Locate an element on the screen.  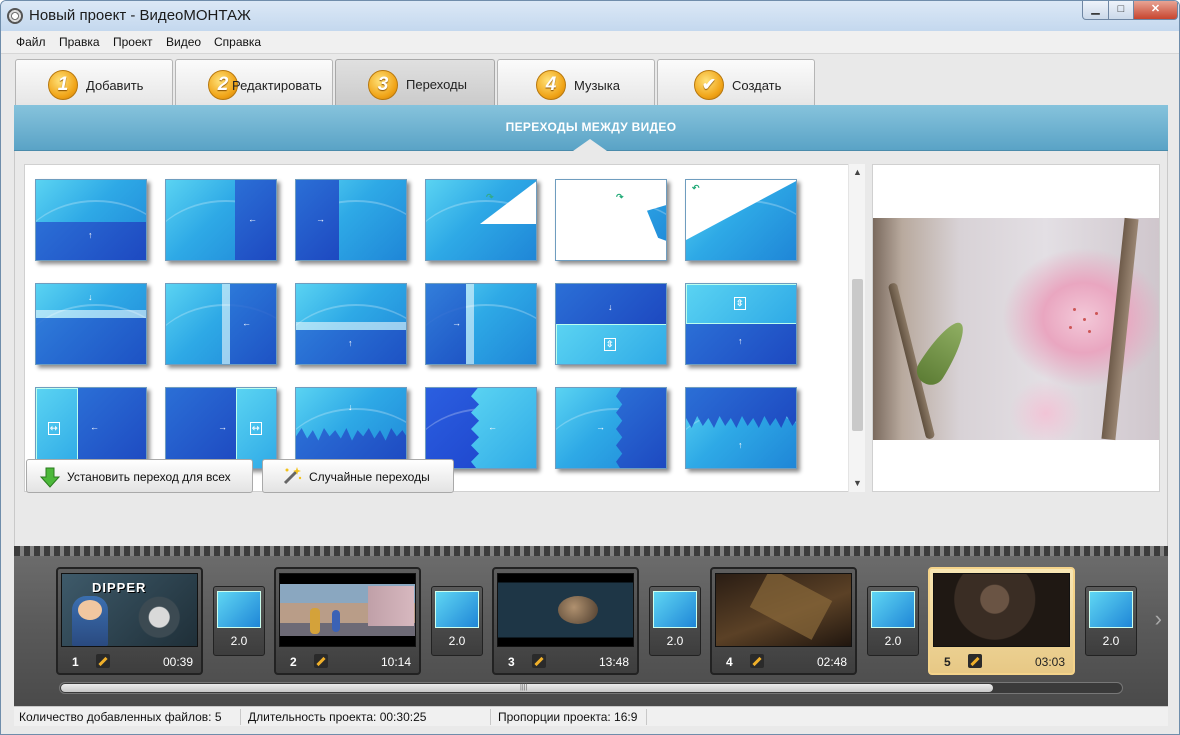
clip-duration: 13:48 is located at coordinates (613, 662).